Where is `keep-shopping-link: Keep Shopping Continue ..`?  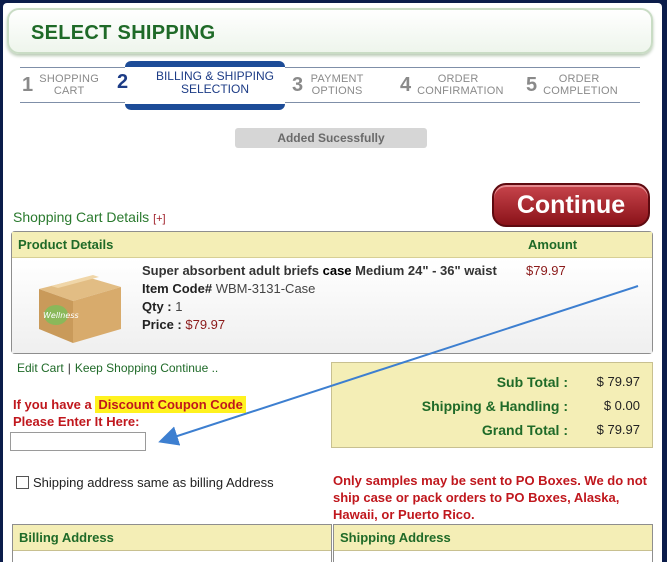
keep-shopping-link: Keep Shopping Continue .. is located at coordinates (146, 368).